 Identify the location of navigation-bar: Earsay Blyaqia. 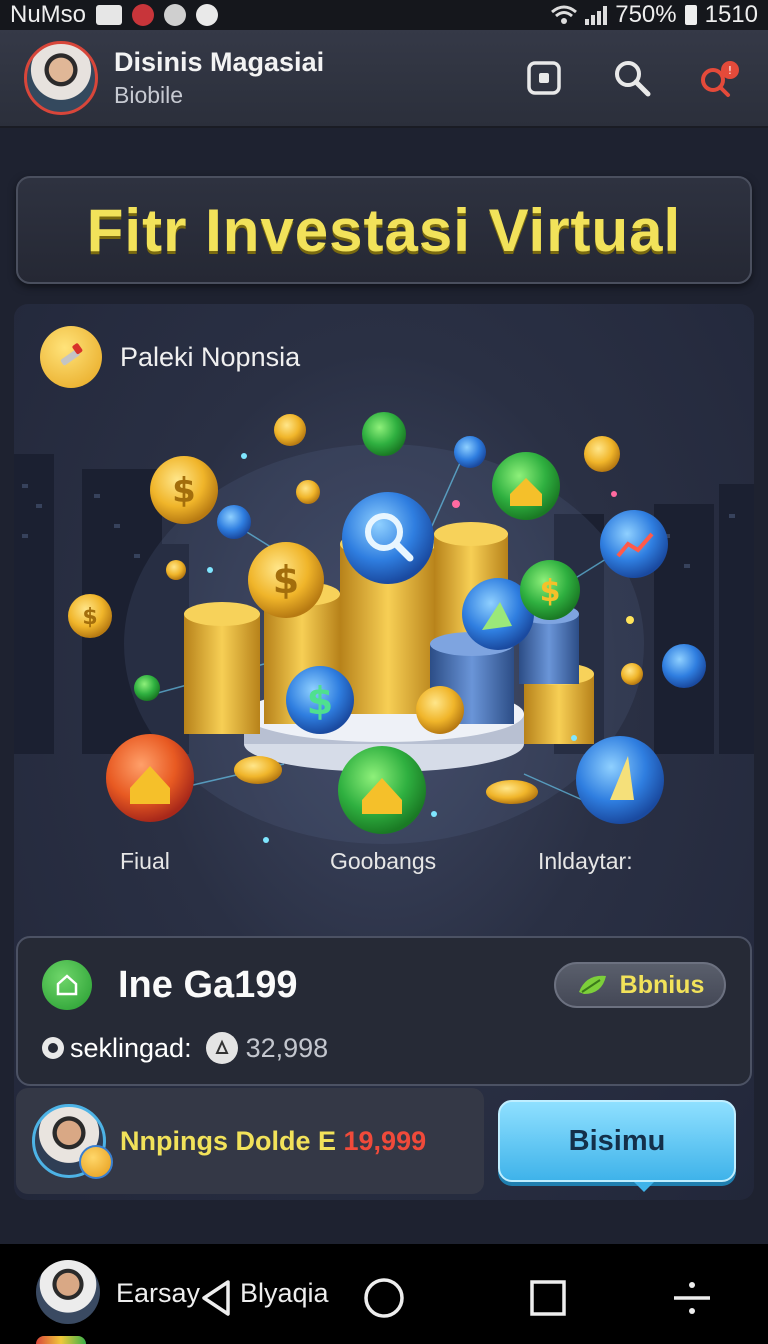
(384, 1294).